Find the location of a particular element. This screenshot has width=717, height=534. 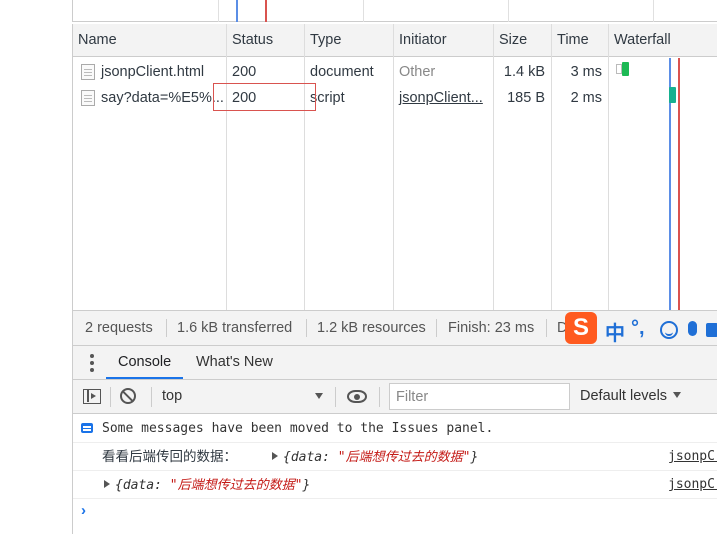

summary-resources: 1.2 kB resources is located at coordinates (371, 328).